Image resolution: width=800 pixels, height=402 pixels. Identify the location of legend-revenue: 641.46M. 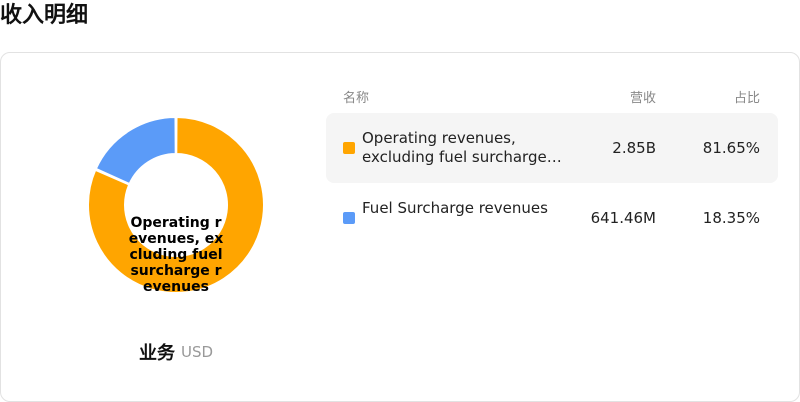
(623, 218).